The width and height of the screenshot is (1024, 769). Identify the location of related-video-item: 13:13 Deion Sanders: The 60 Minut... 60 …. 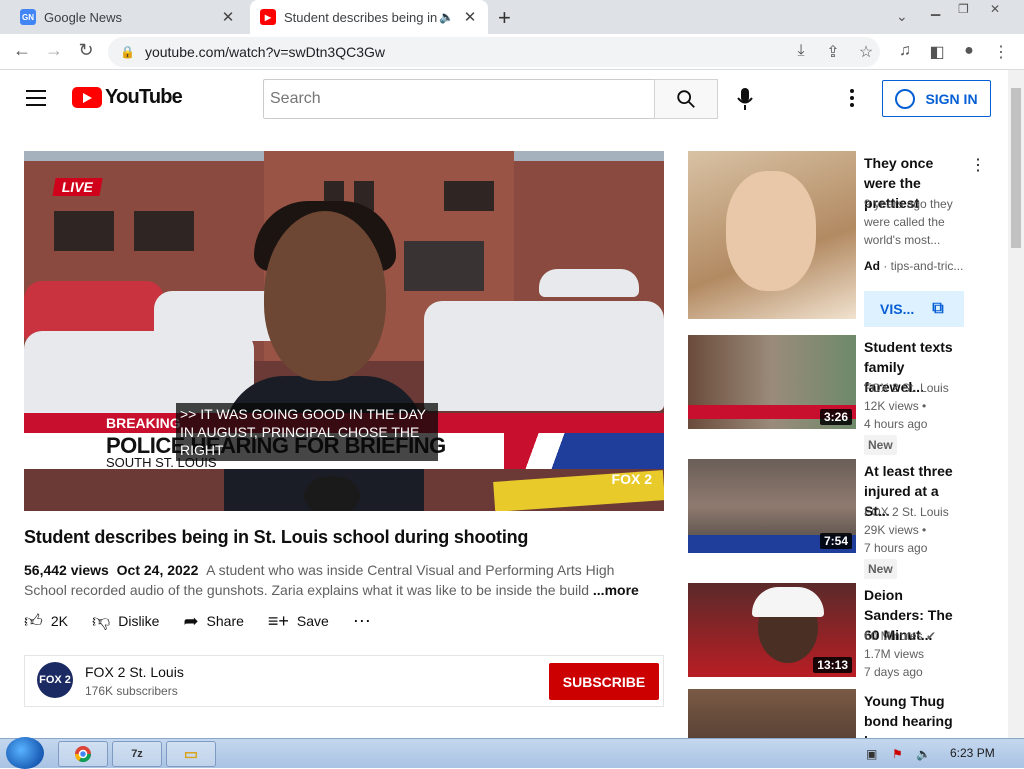
(838, 638).